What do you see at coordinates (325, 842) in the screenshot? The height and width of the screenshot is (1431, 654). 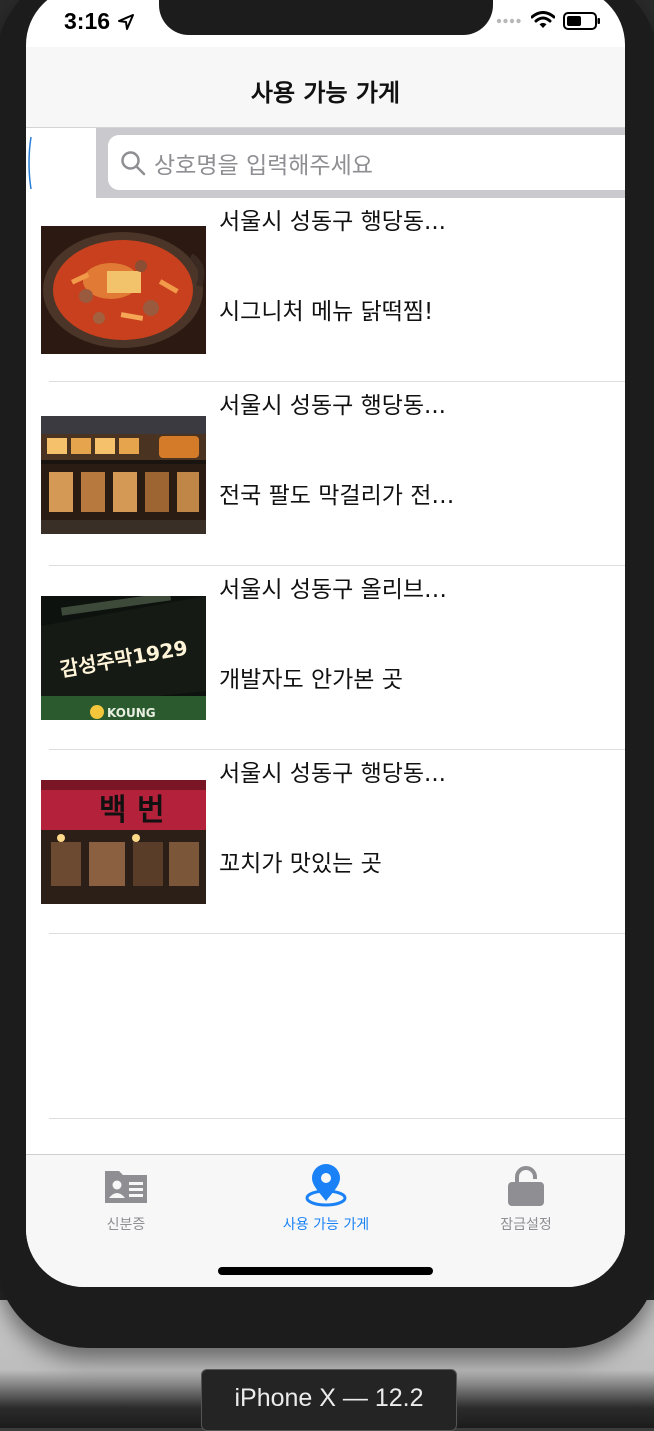 I see `store-row: 백 번 서울시 성동구 행당동... 꼬치가 맛있는 곳` at bounding box center [325, 842].